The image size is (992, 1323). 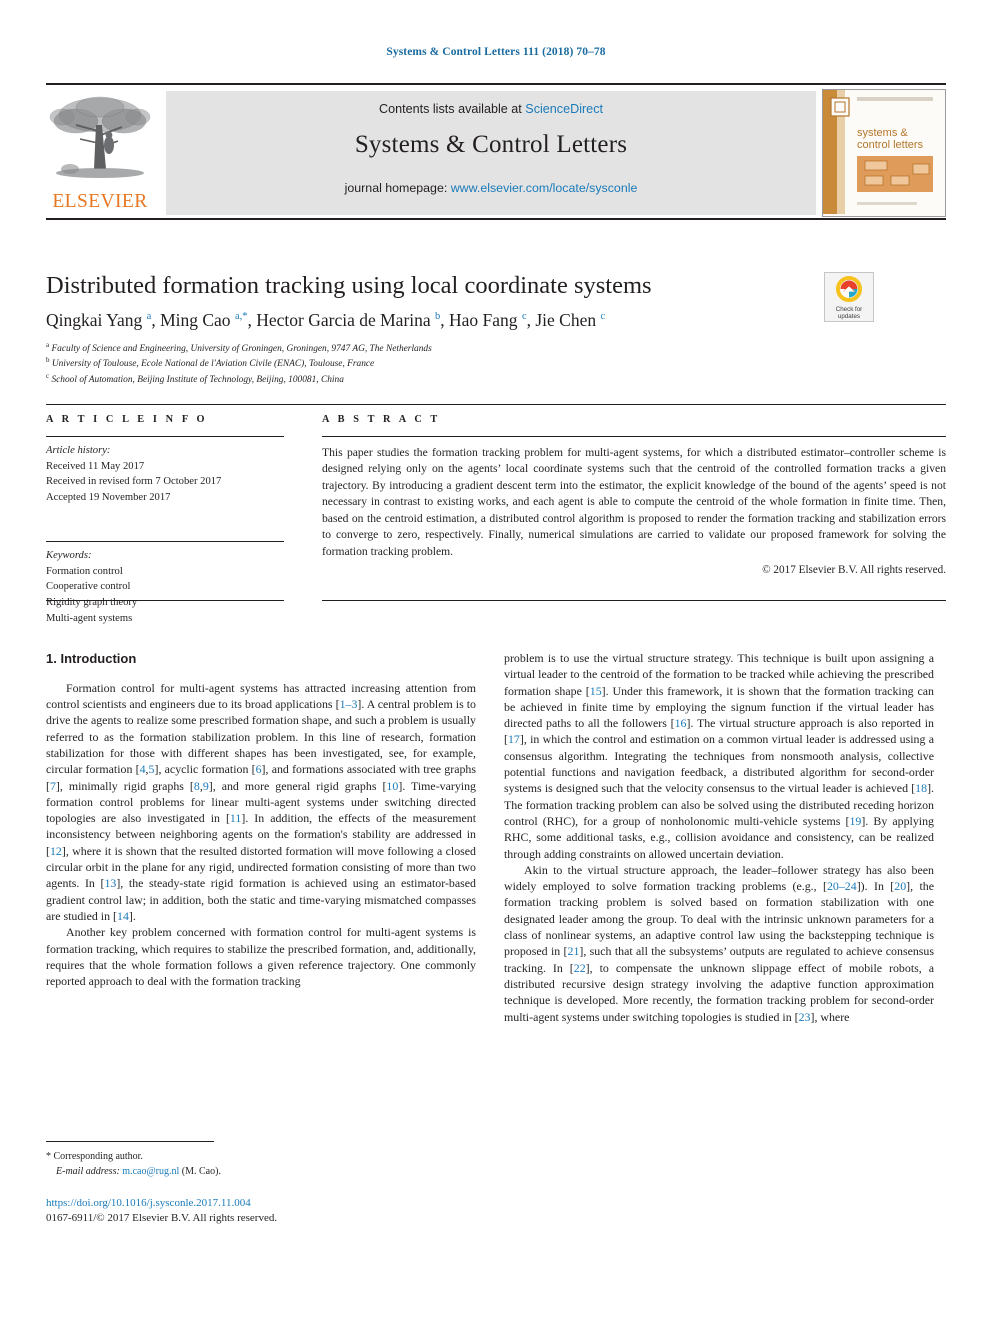 What do you see at coordinates (91, 658) in the screenshot?
I see `section-heading-introduction: 1. Introduction` at bounding box center [91, 658].